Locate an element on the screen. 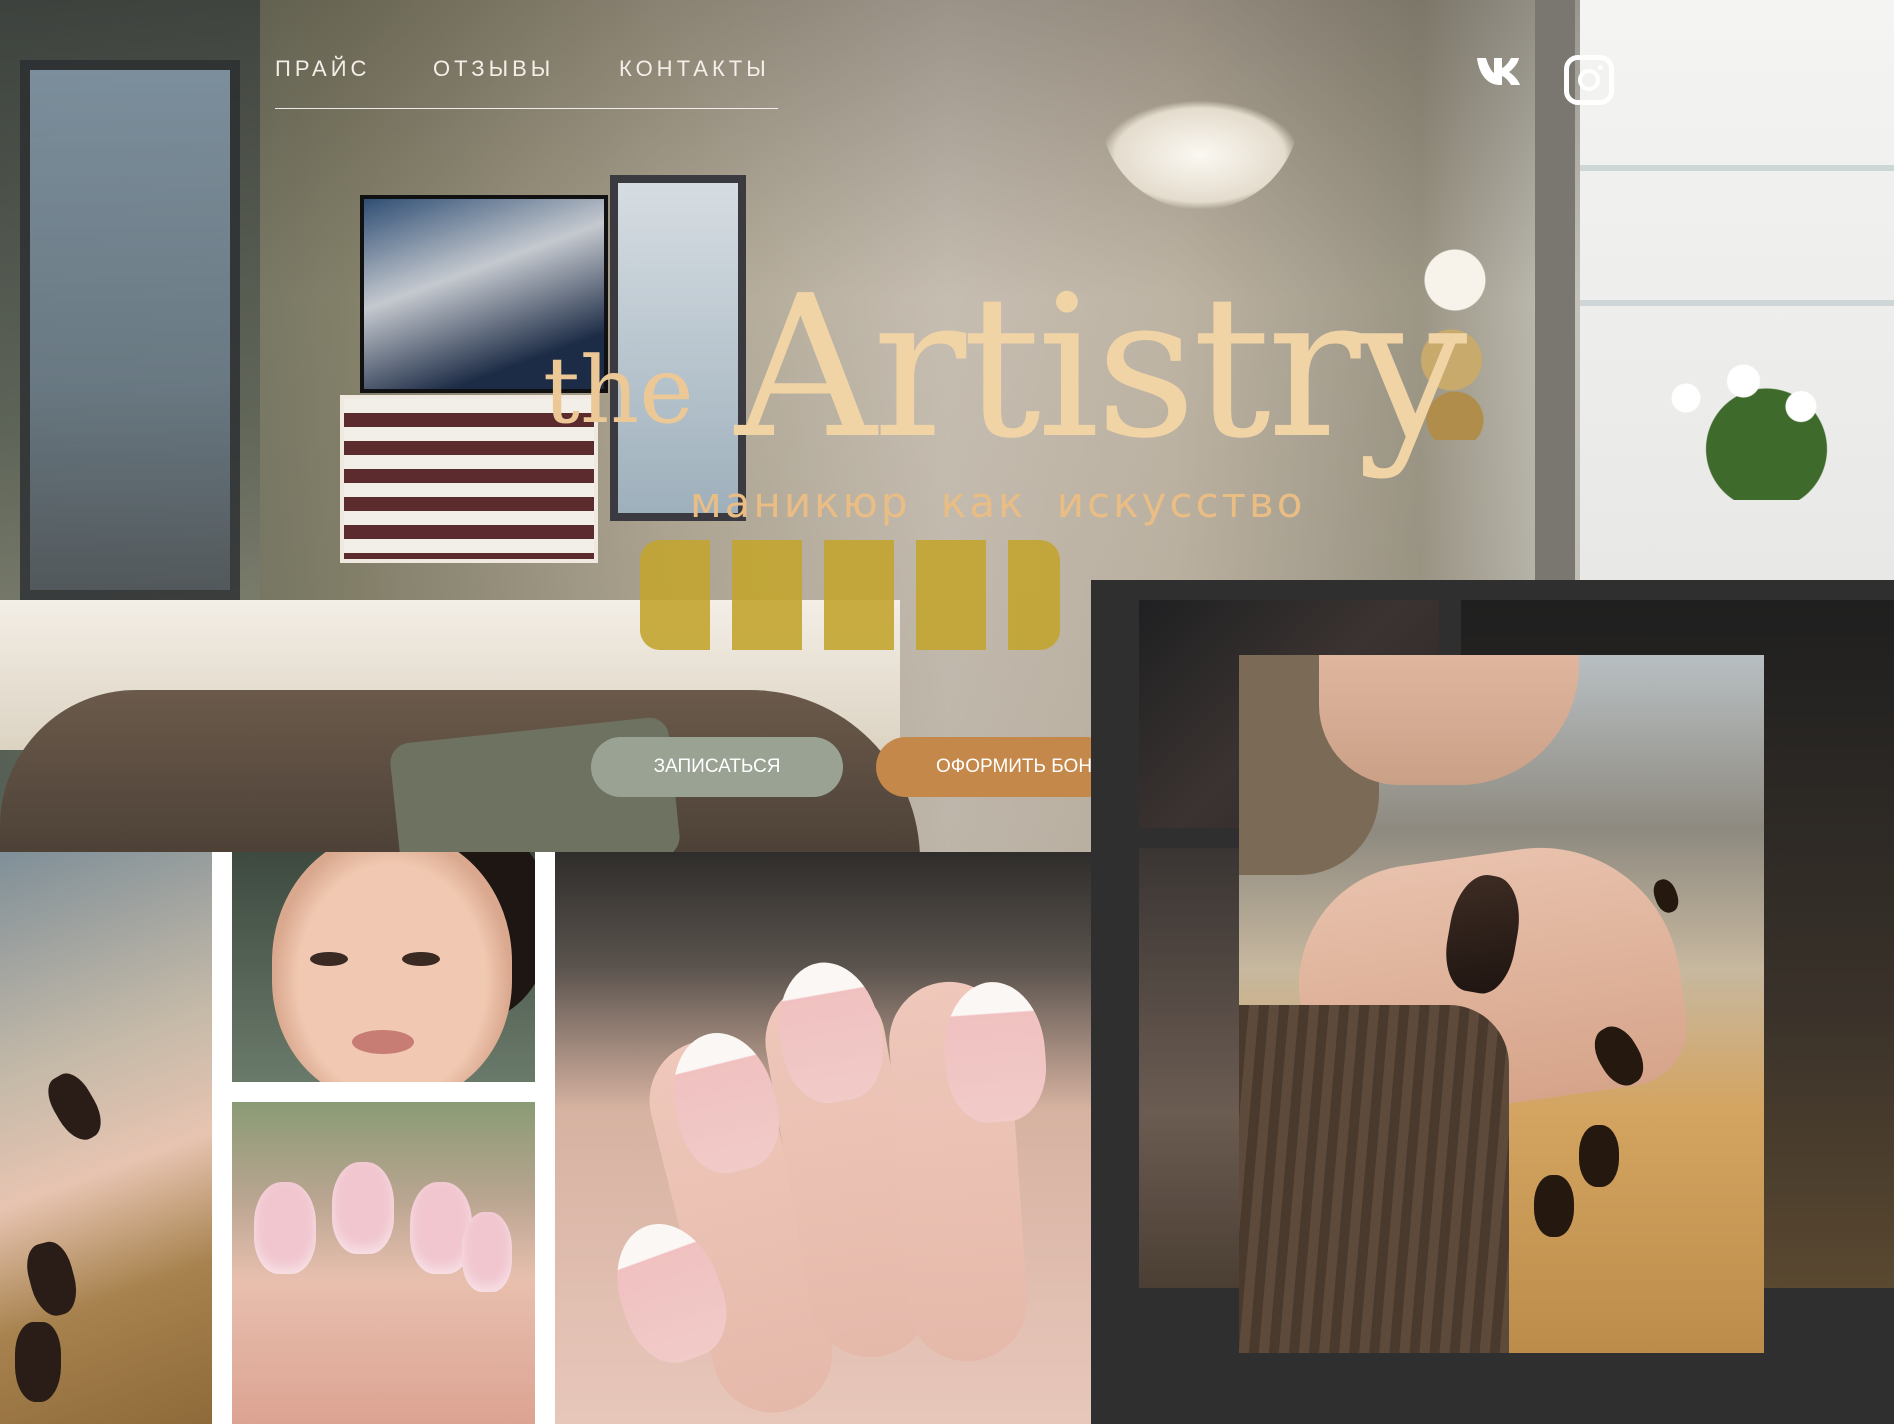 Image resolution: width=1894 pixels, height=1424 pixels. gallery-photo-pink-nails is located at coordinates (383, 1263).